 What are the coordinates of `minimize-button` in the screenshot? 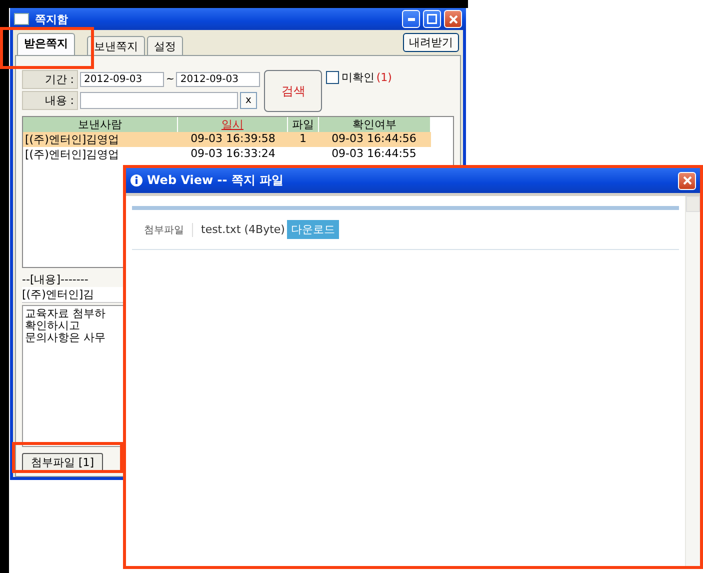 It's located at (411, 19).